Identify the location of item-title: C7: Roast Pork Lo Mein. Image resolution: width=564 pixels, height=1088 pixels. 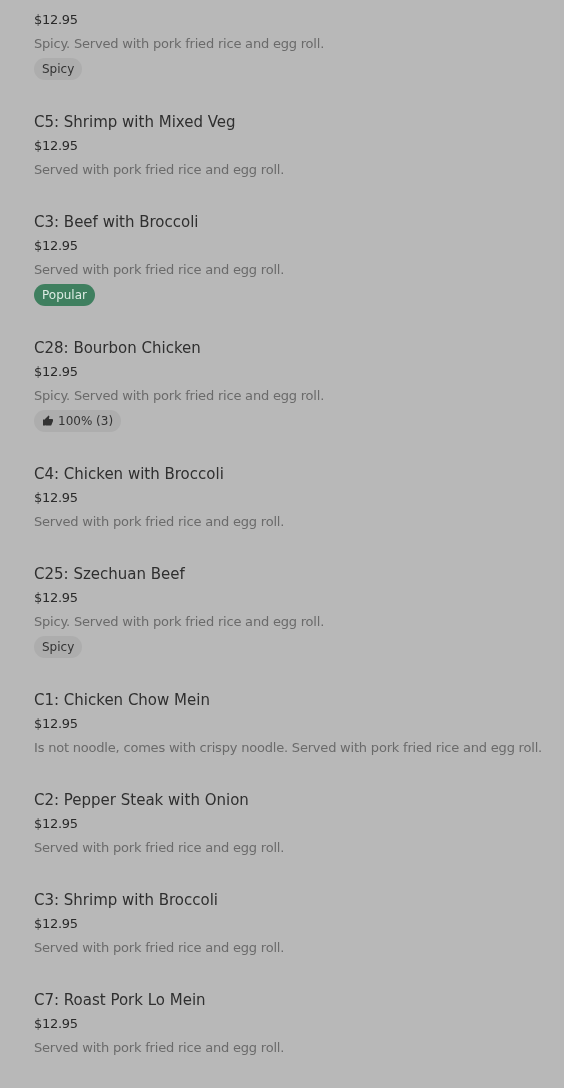
(120, 1000).